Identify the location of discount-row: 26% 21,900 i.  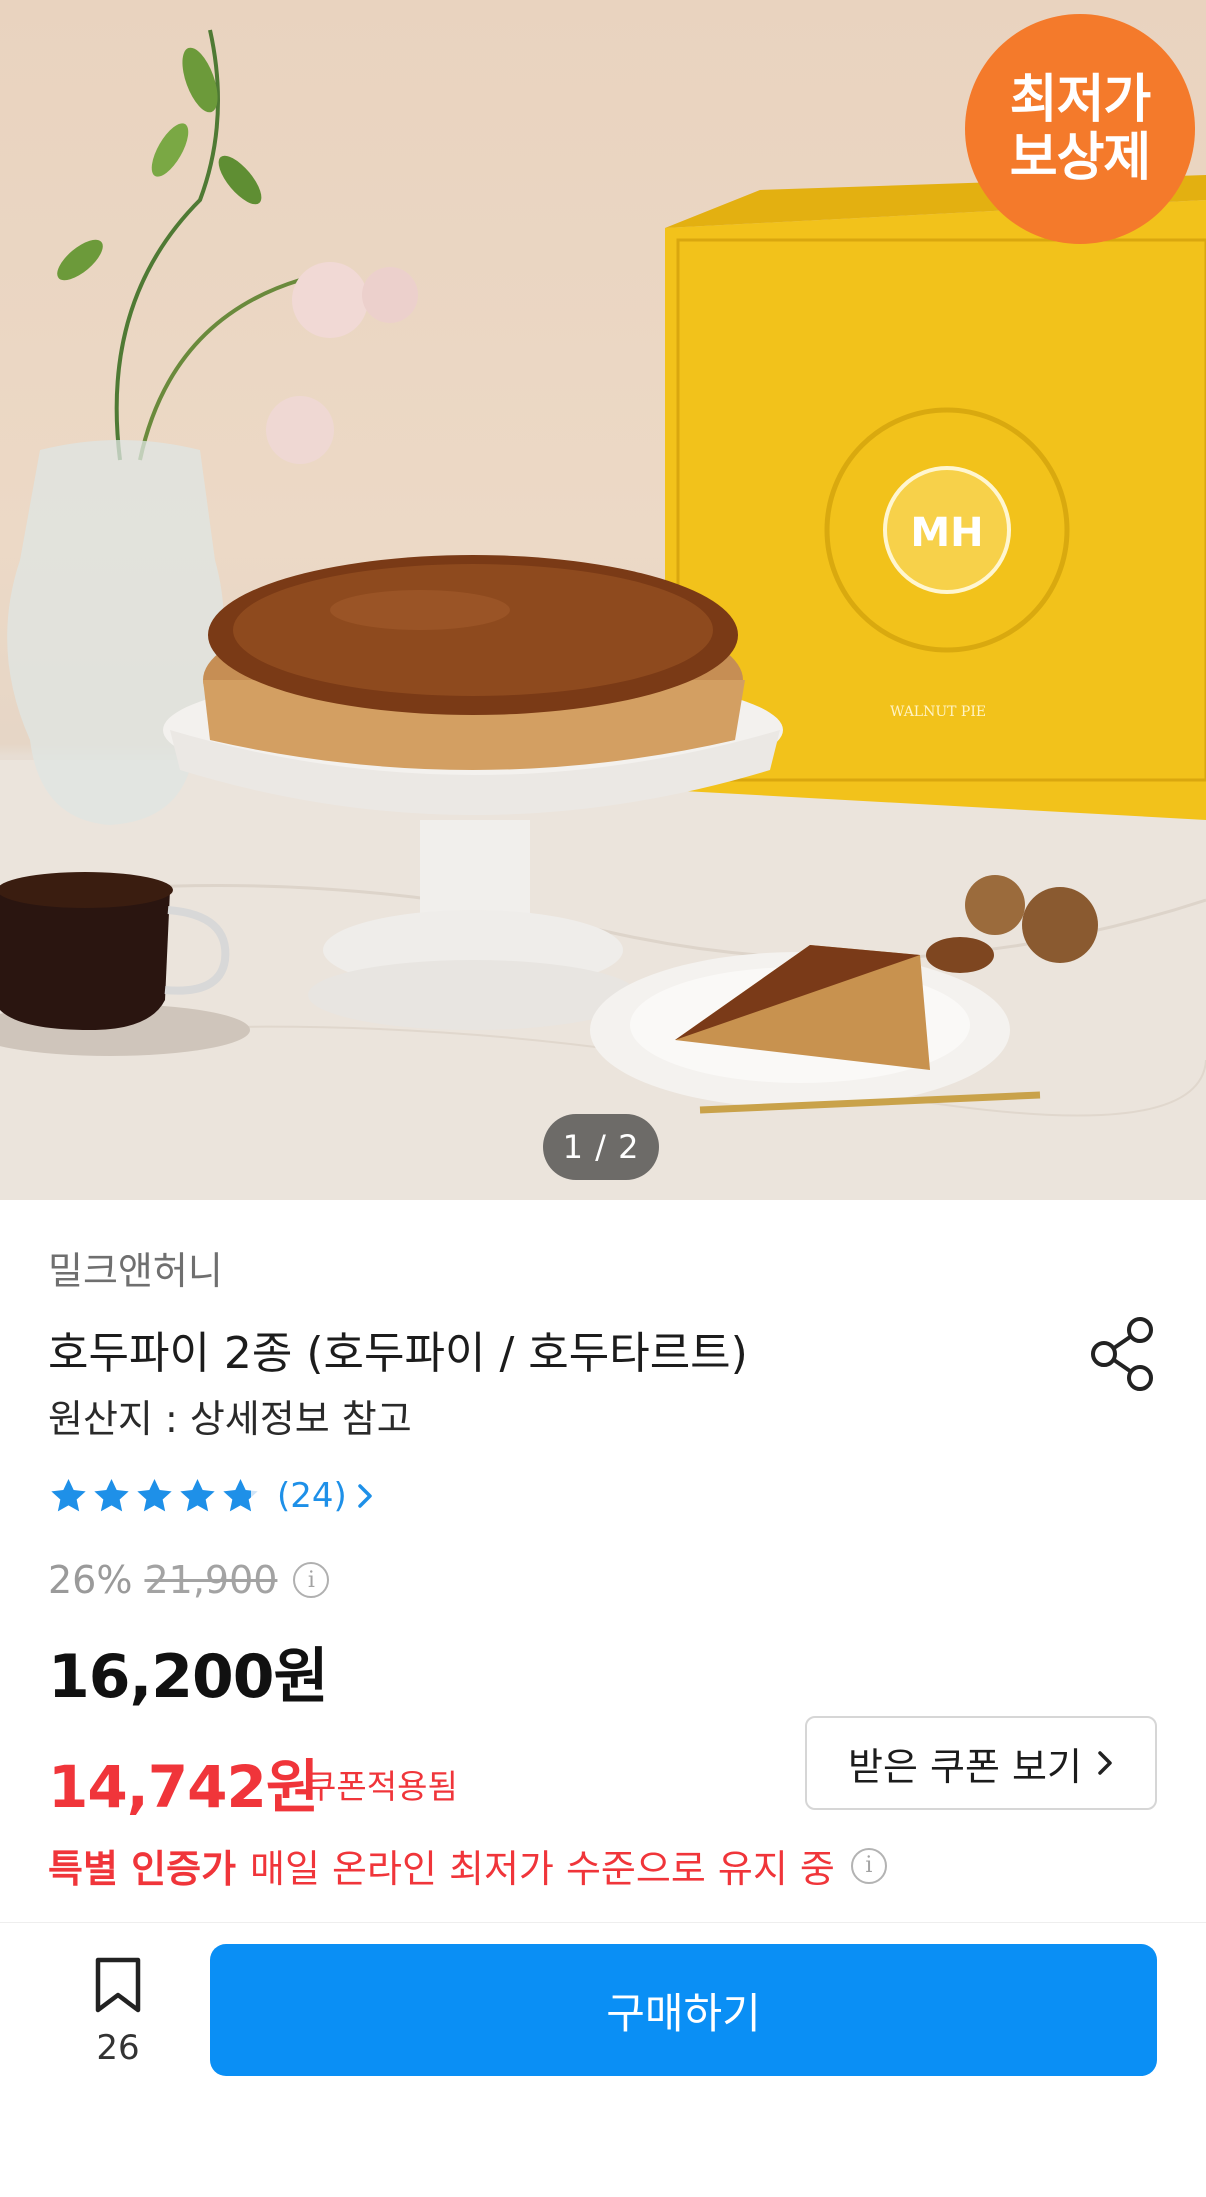
(189, 1580).